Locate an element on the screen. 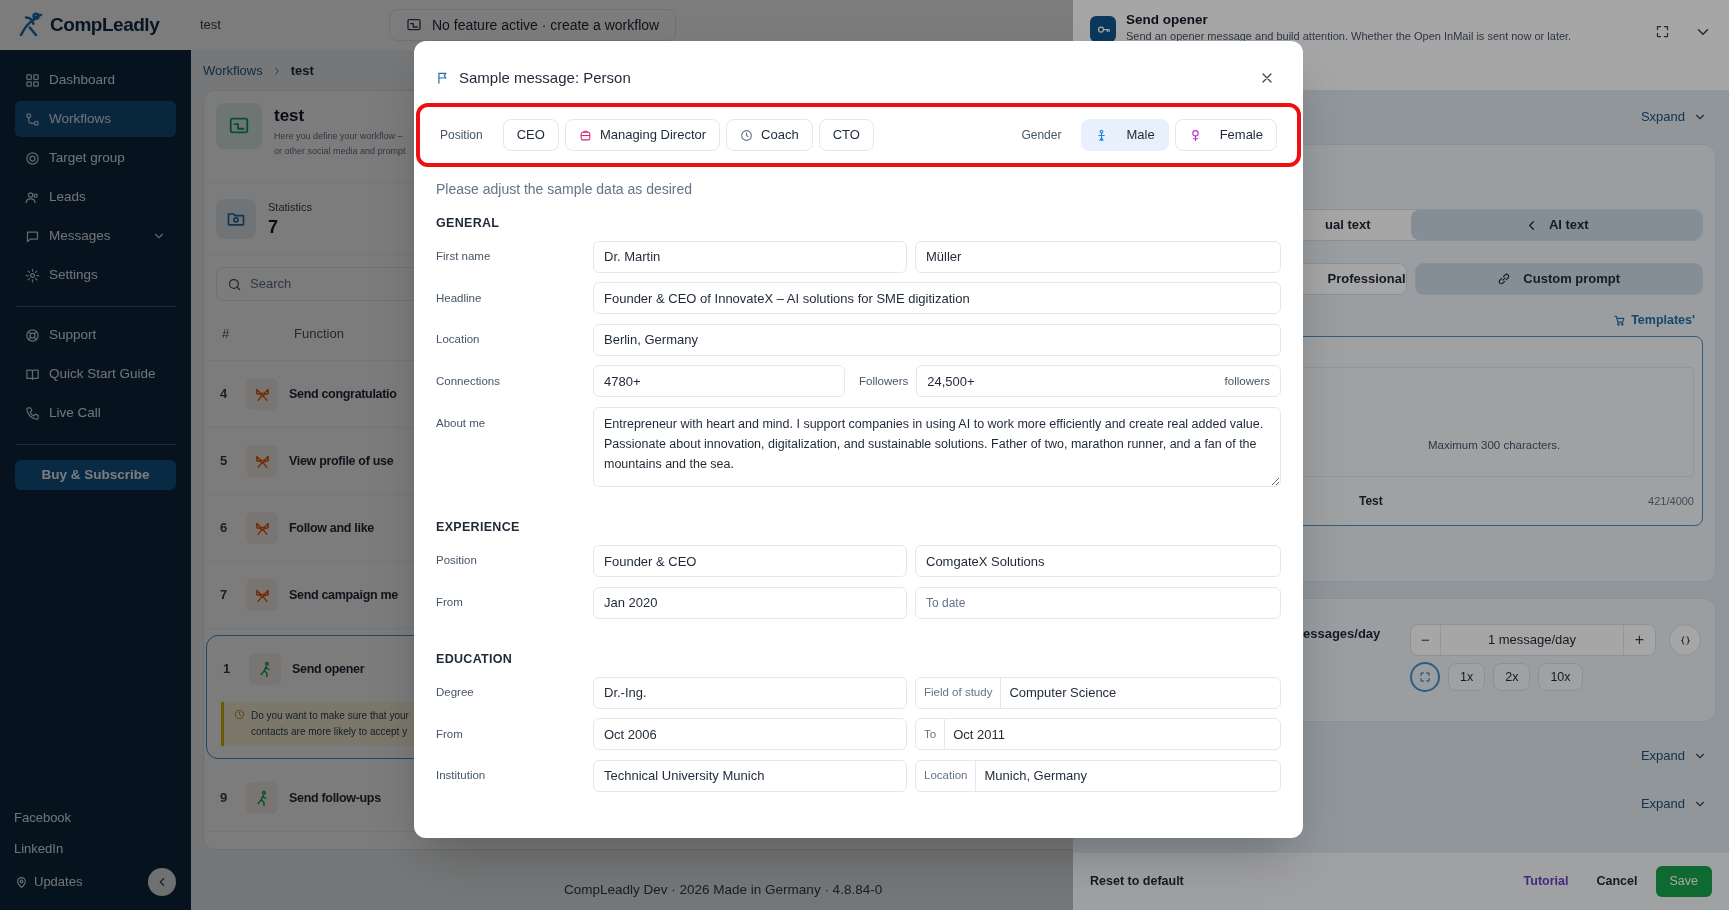  chip-option: Managing Director is located at coordinates (642, 135).